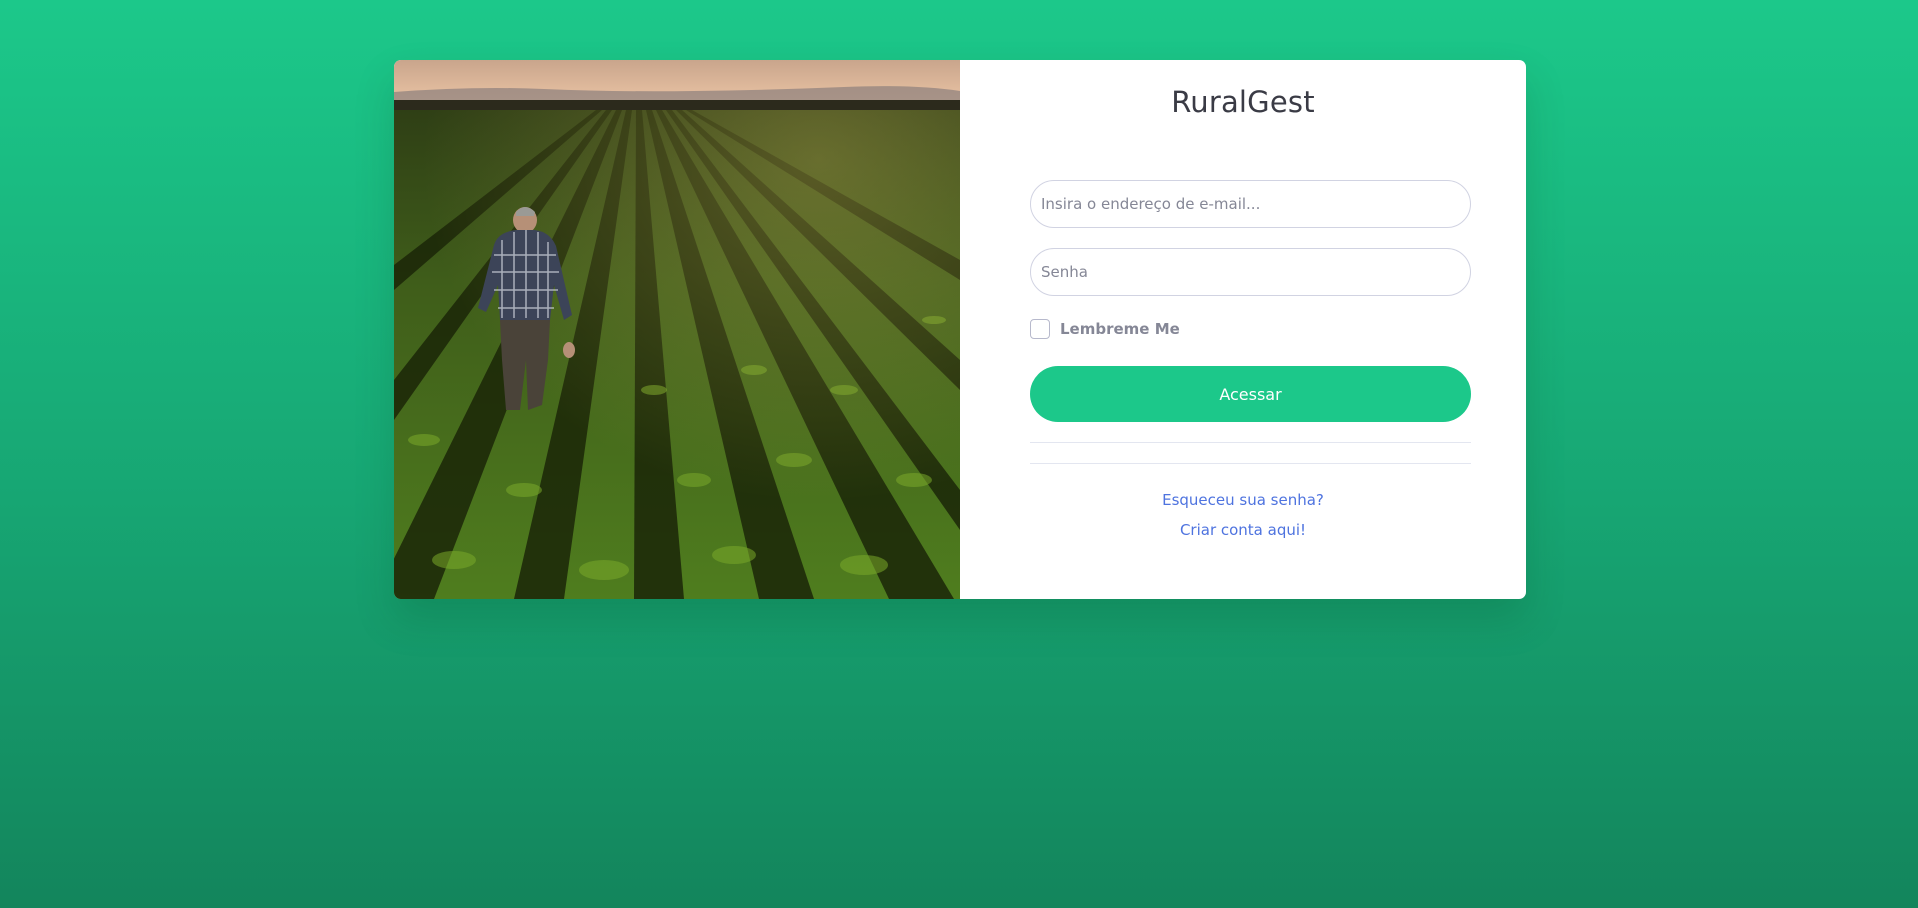 The width and height of the screenshot is (1918, 908). I want to click on remember-me-label: Lembreme Me, so click(1120, 329).